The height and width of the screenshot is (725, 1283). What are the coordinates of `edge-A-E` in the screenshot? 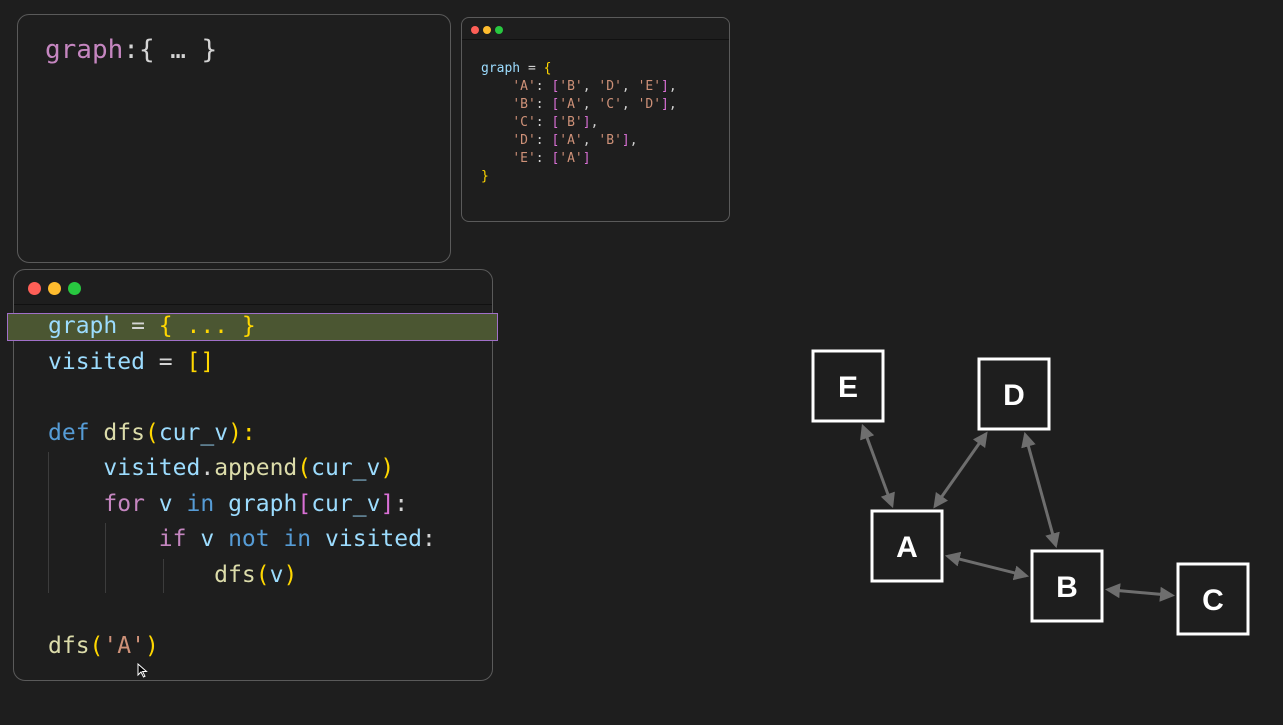 It's located at (877, 466).